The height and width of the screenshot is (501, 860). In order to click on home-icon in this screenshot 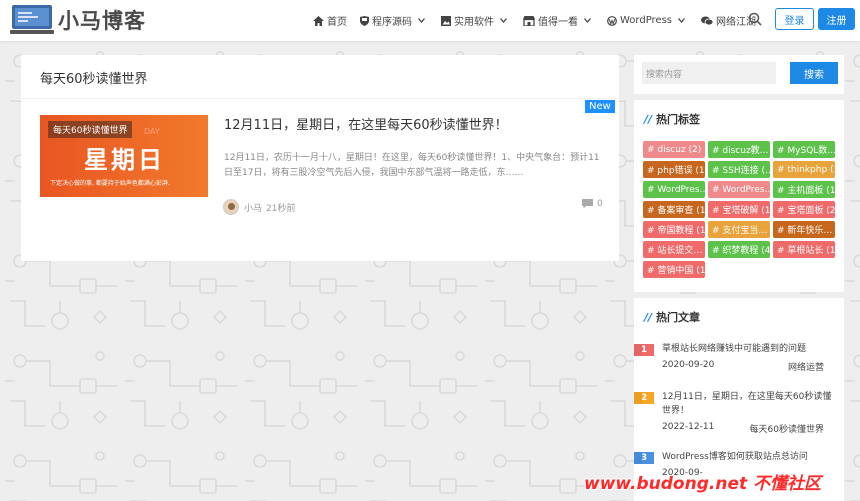, I will do `click(318, 20)`.